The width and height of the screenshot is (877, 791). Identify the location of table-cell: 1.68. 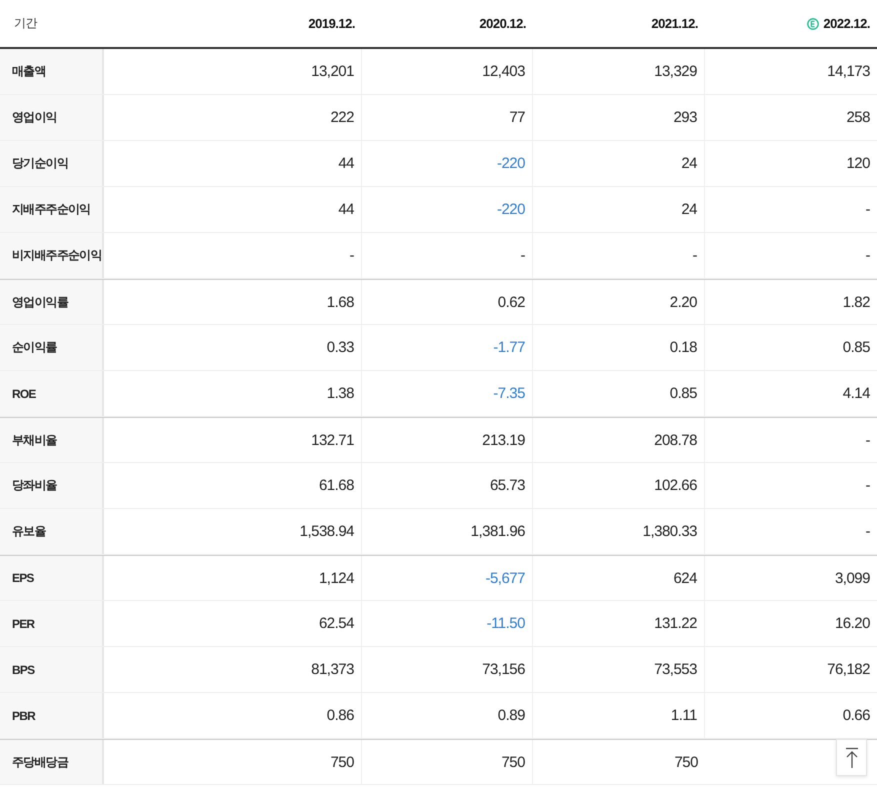
(340, 302).